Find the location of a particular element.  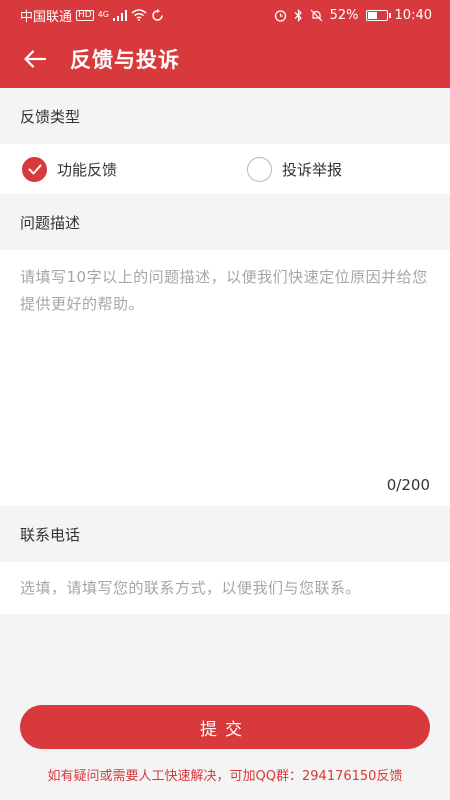

description-label: 问题描述 is located at coordinates (50, 222).